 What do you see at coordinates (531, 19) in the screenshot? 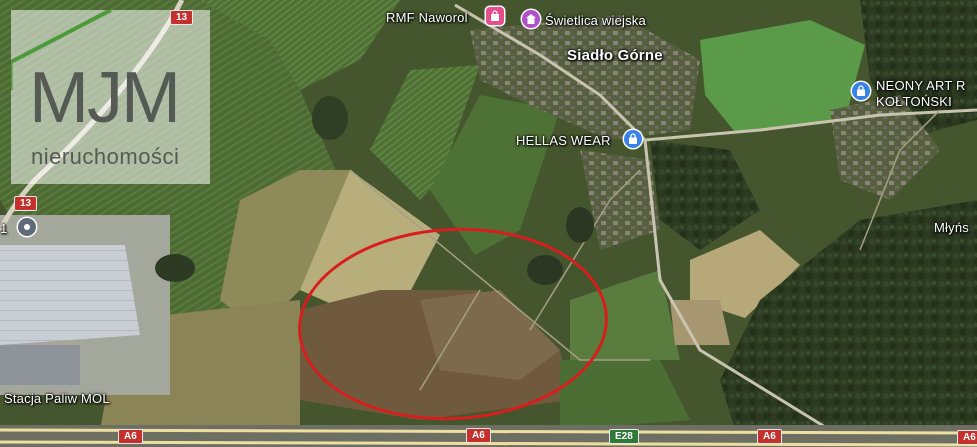
I see `community-hall-icon` at bounding box center [531, 19].